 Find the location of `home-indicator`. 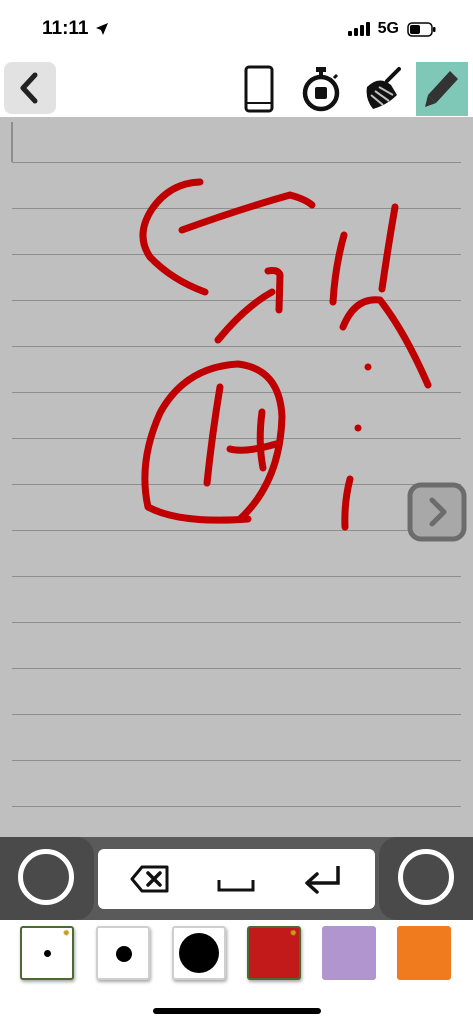

home-indicator is located at coordinates (237, 1011).